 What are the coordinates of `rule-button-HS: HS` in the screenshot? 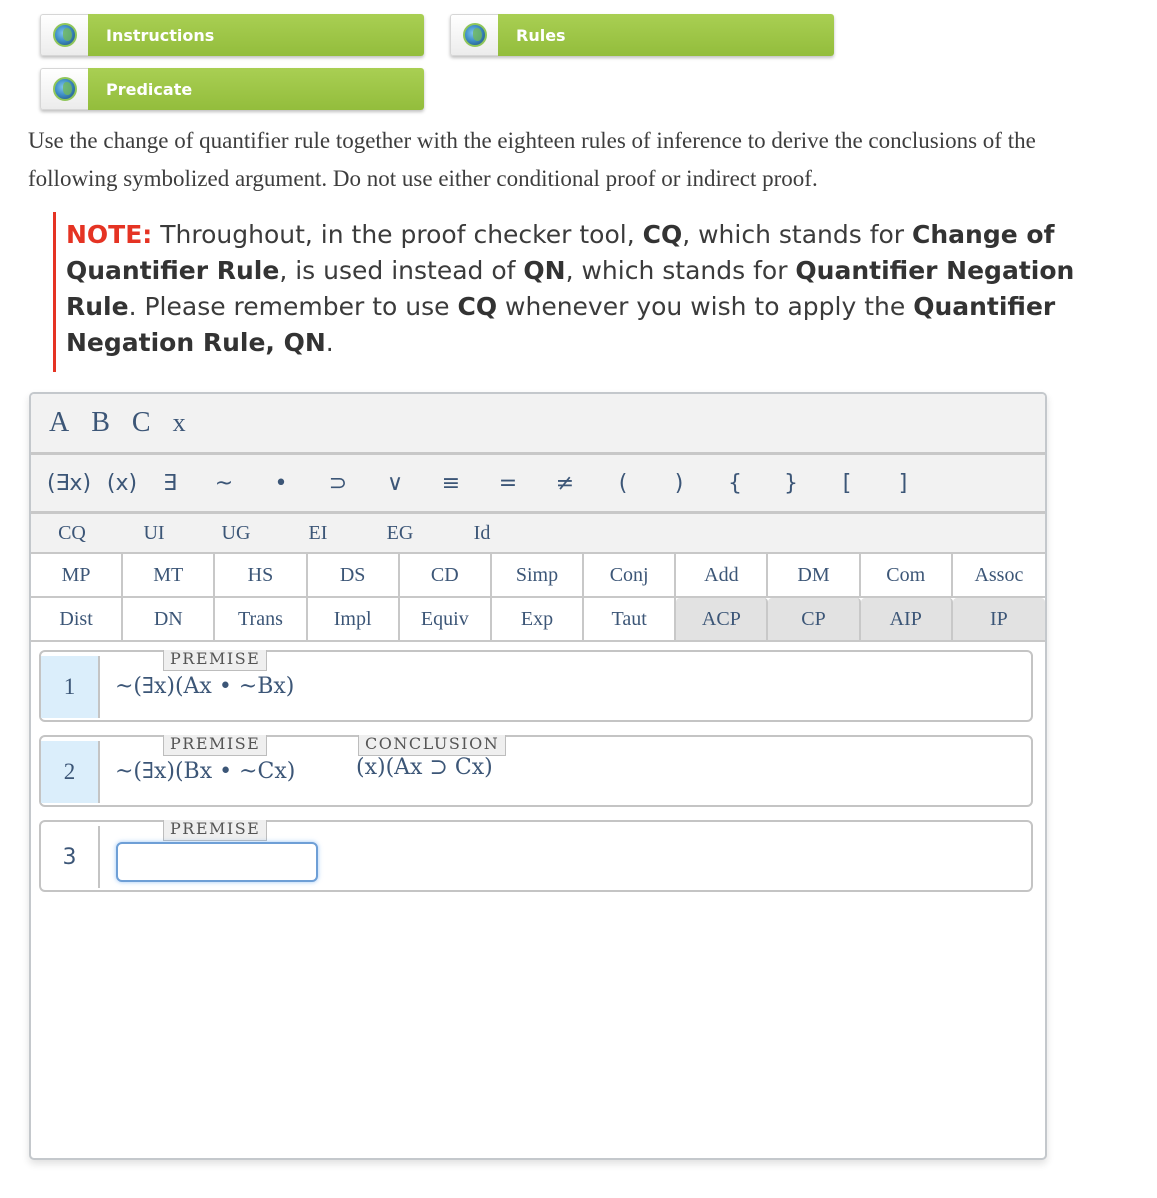 It's located at (261, 576).